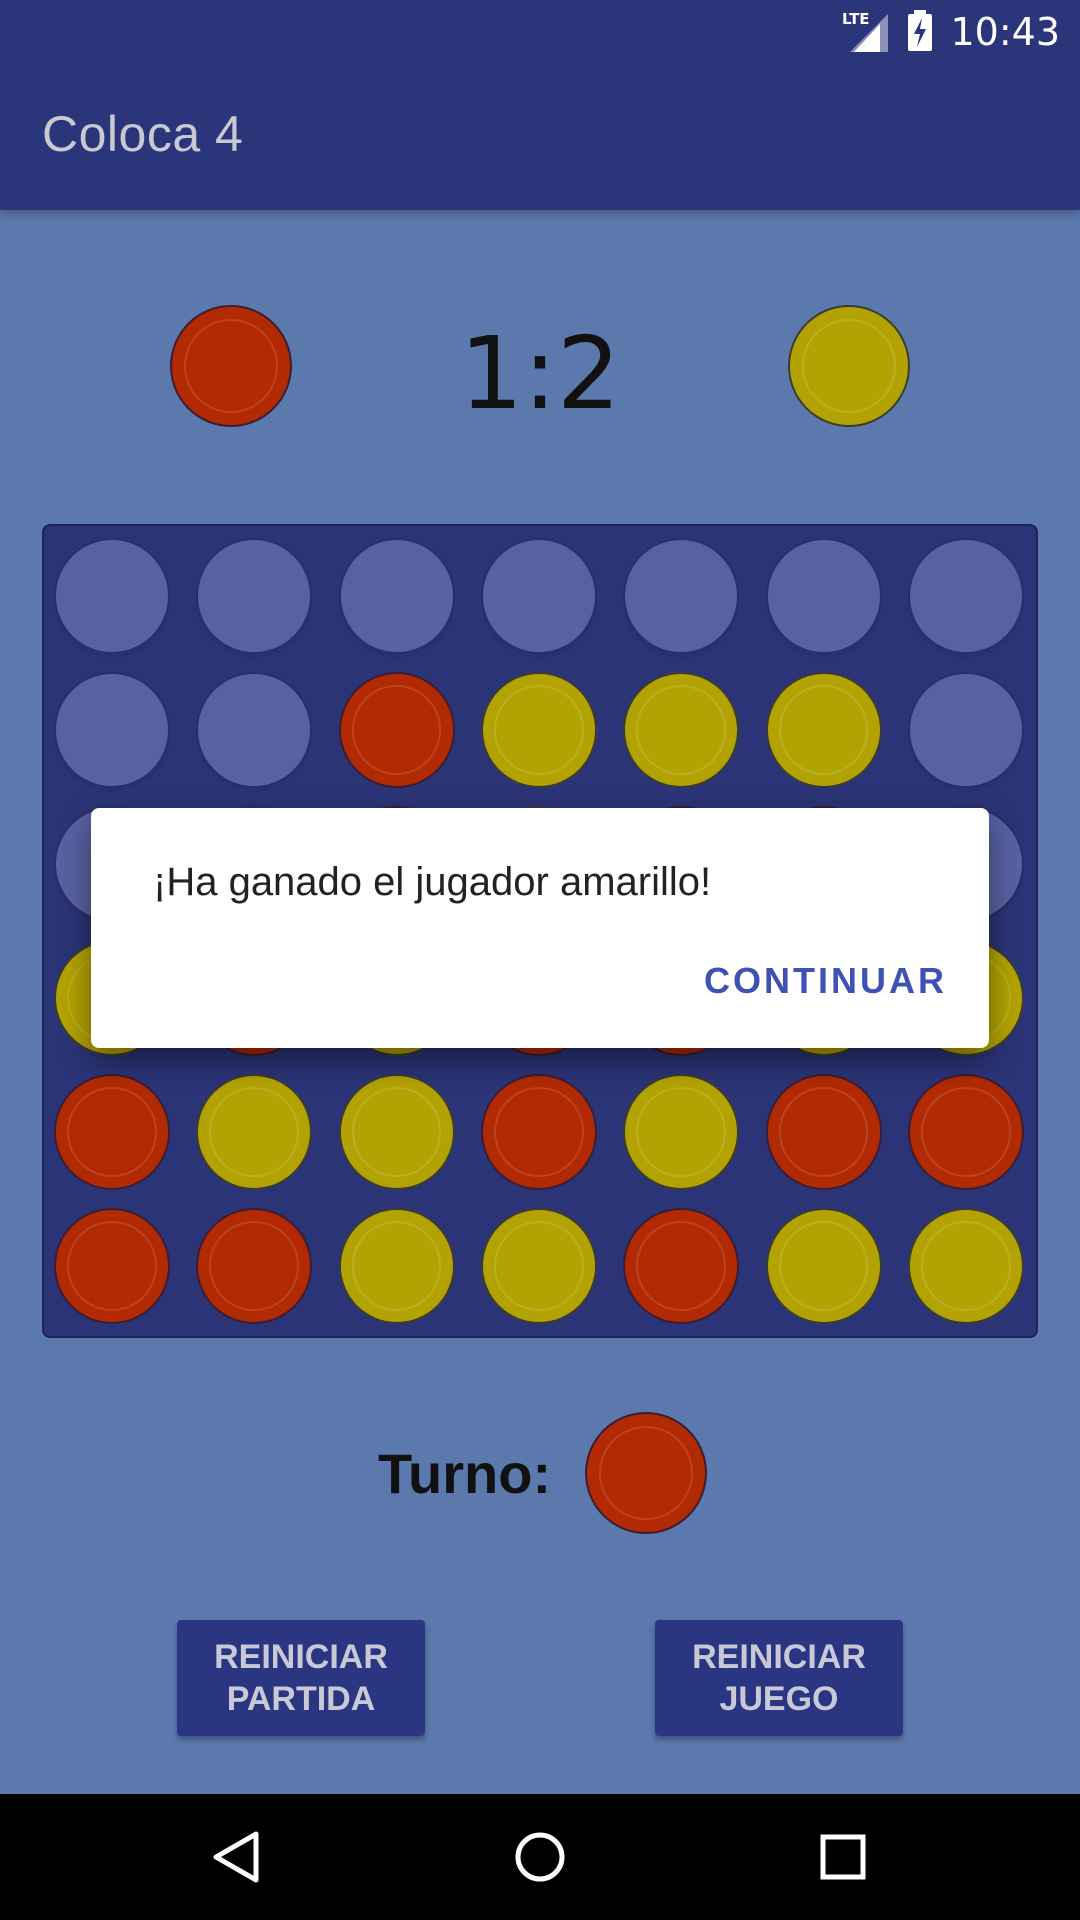 The image size is (1080, 1920). What do you see at coordinates (538, 730) in the screenshot?
I see `board-slot-r1-c3` at bounding box center [538, 730].